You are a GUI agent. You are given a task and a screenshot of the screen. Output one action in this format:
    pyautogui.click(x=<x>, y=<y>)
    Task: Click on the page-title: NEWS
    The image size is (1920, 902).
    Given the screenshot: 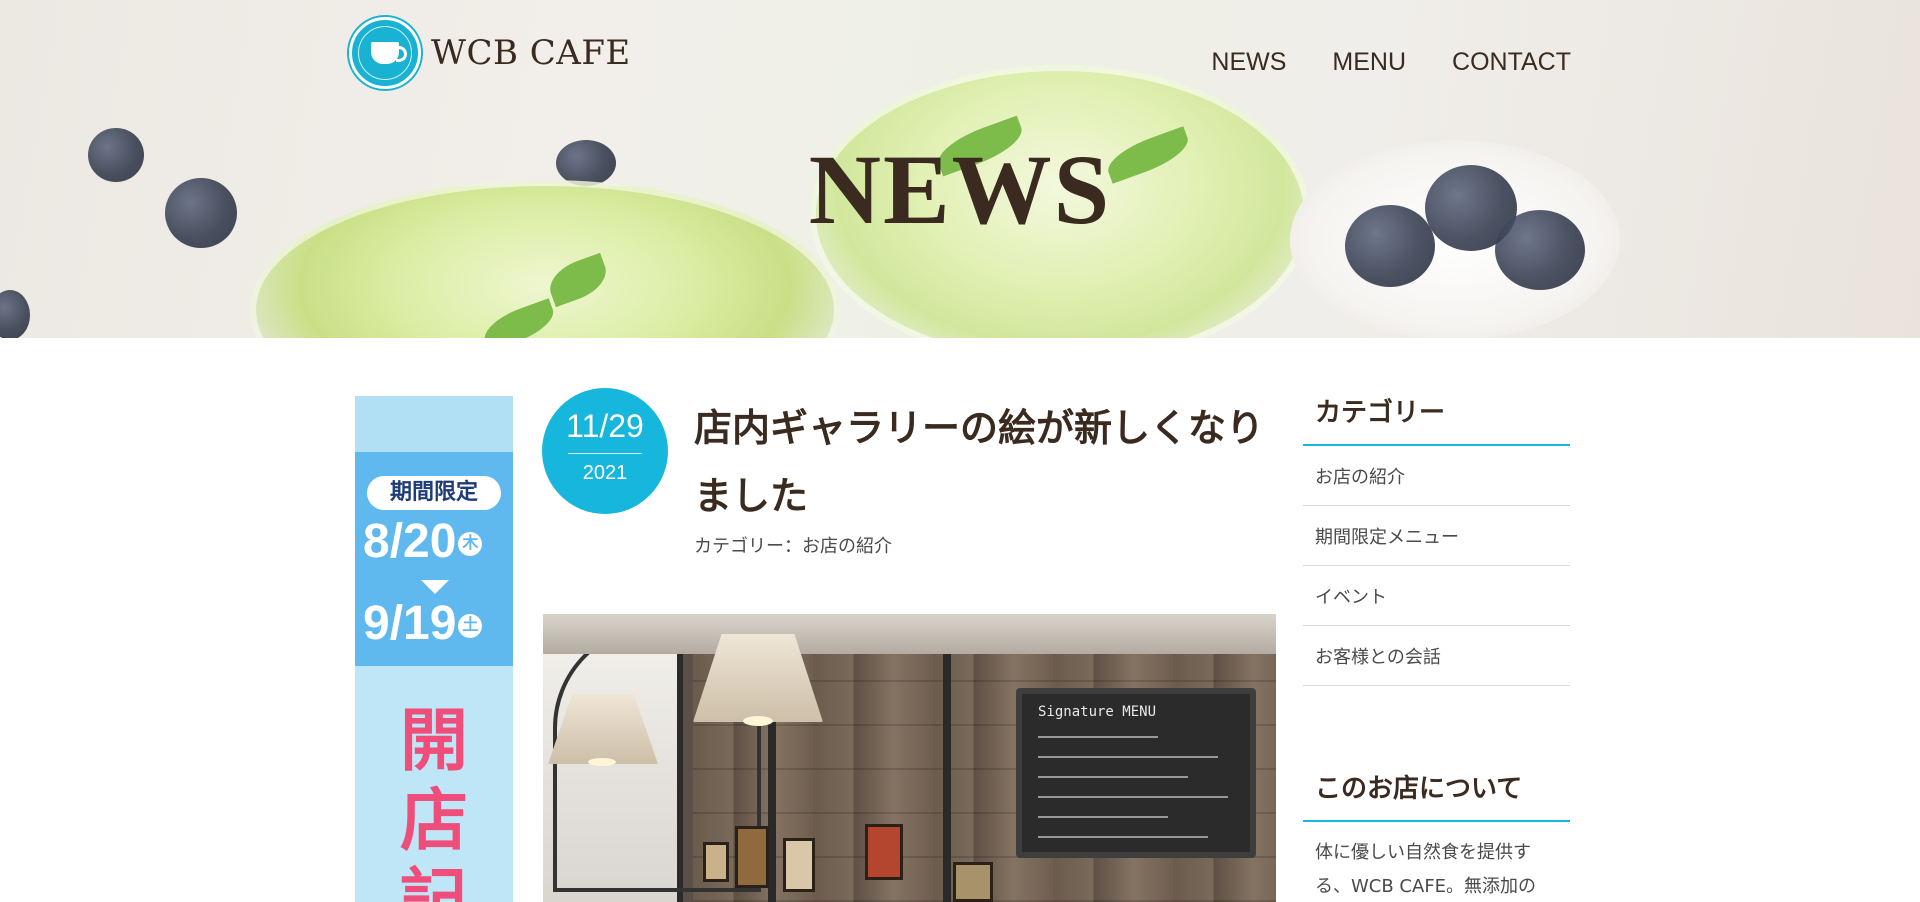 What is the action you would take?
    pyautogui.click(x=960, y=189)
    